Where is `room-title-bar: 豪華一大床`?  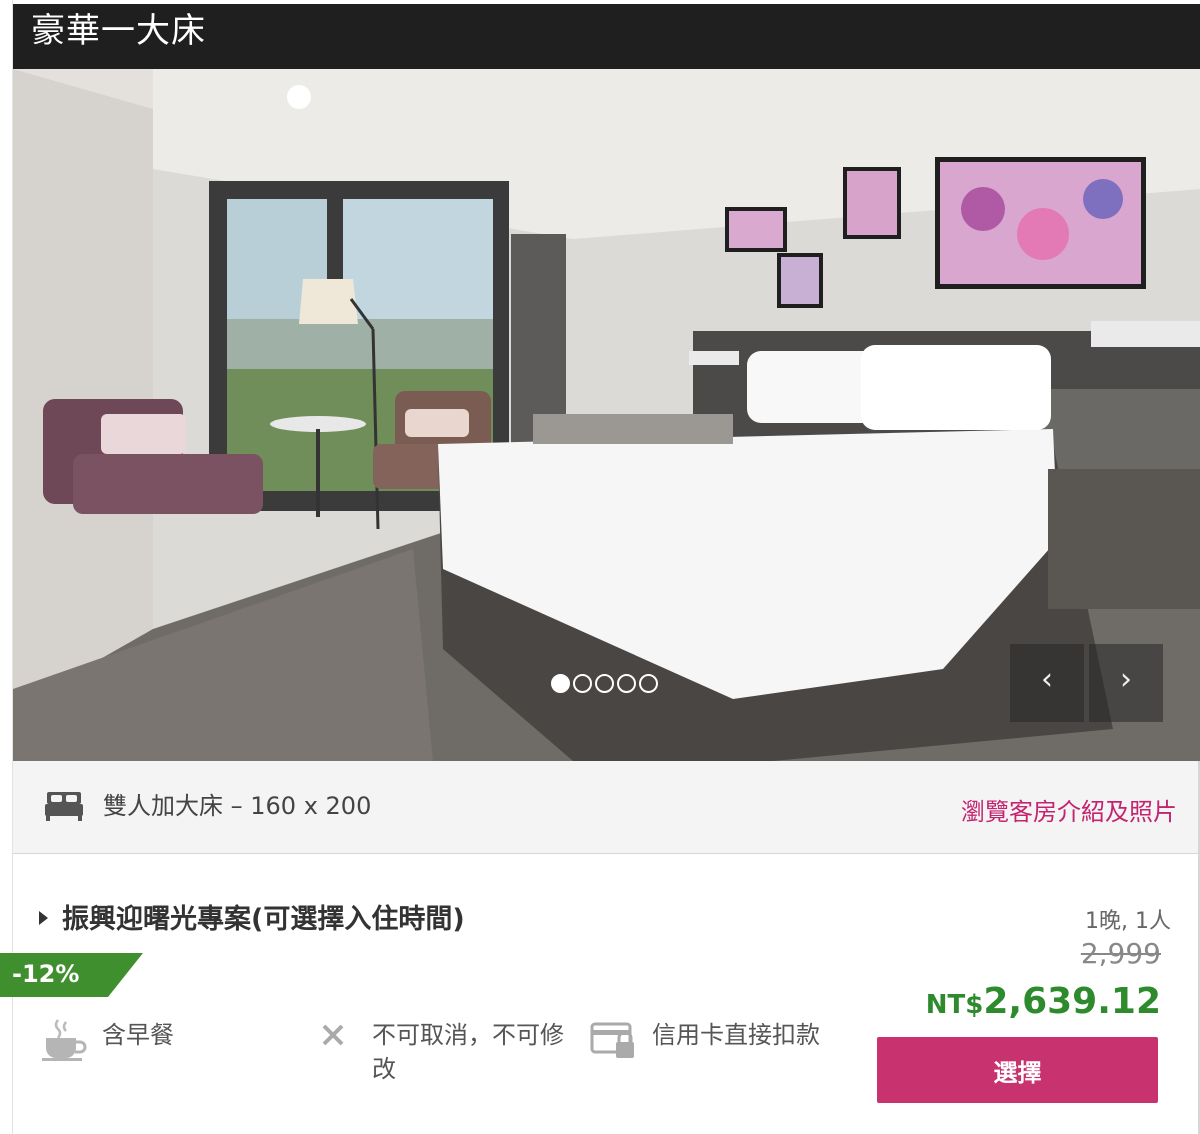
room-title-bar: 豪華一大床 is located at coordinates (606, 36).